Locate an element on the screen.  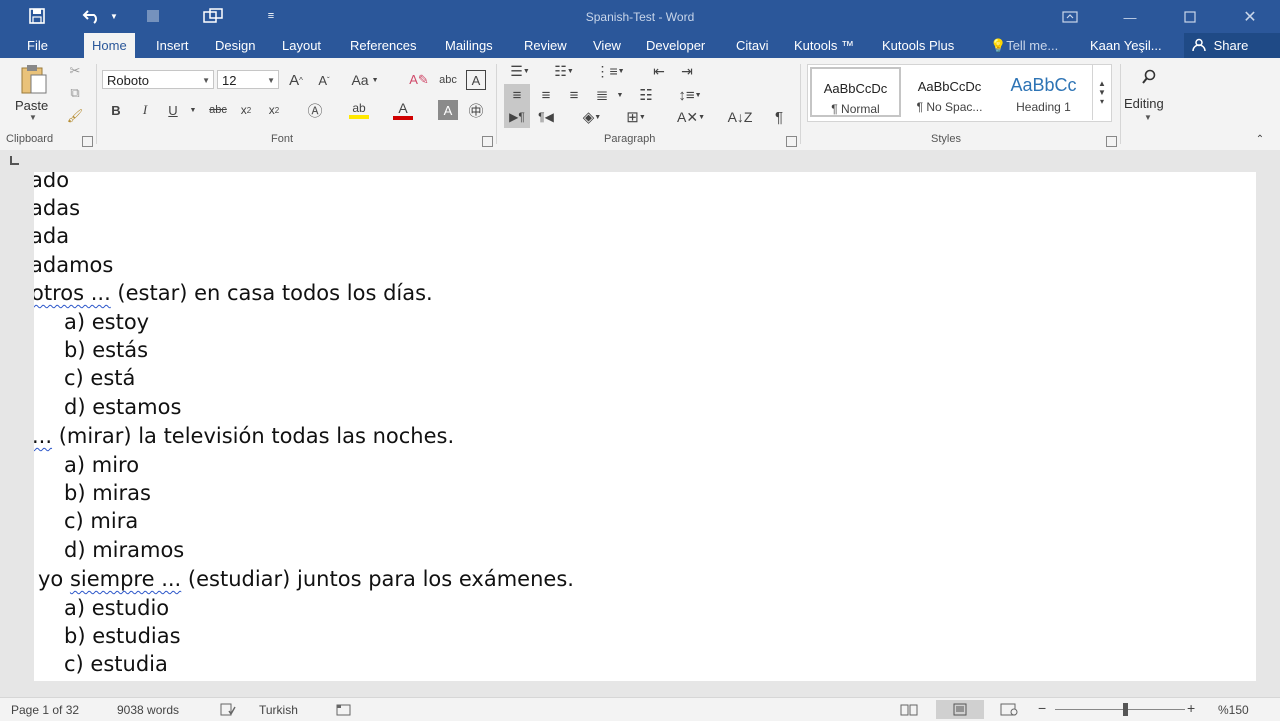
zoom-out-button: − is located at coordinates (1042, 708).